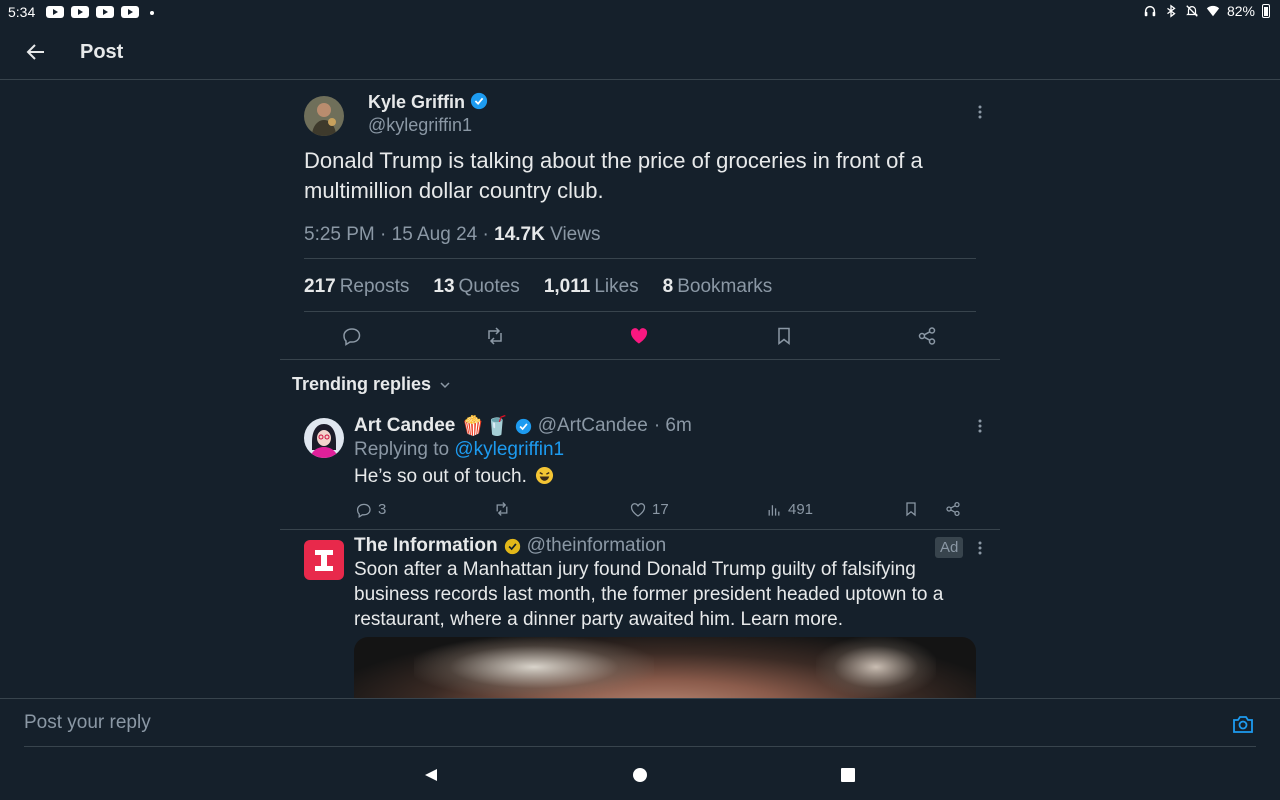 The height and width of the screenshot is (800, 1280). Describe the element at coordinates (417, 102) in the screenshot. I see `author-name-text: Kyle Griffin` at that location.